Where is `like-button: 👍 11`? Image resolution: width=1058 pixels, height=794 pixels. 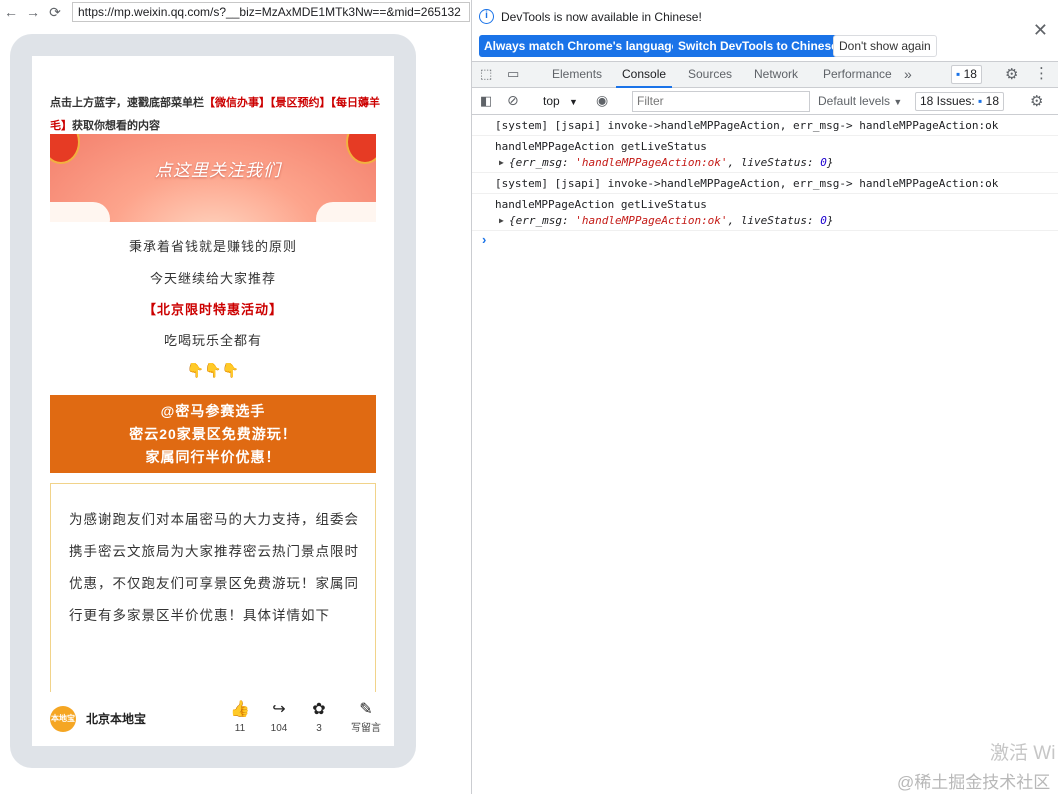 like-button: 👍 11 is located at coordinates (240, 718).